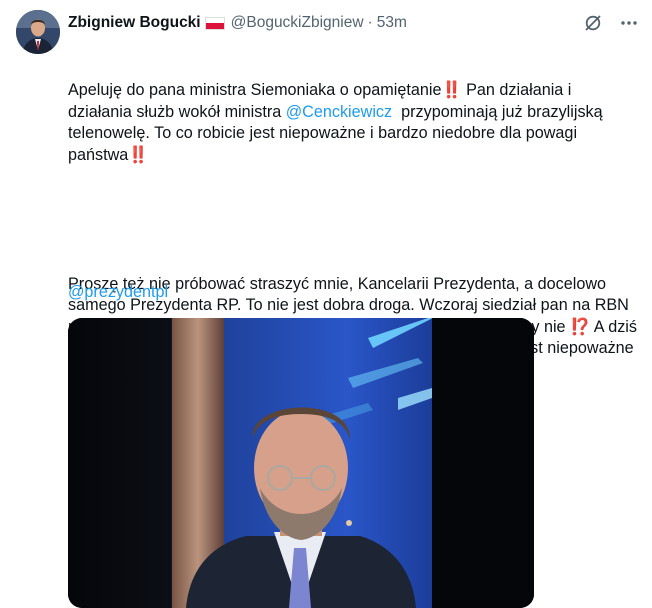 The height and width of the screenshot is (608, 652). What do you see at coordinates (38, 32) in the screenshot?
I see `avatar` at bounding box center [38, 32].